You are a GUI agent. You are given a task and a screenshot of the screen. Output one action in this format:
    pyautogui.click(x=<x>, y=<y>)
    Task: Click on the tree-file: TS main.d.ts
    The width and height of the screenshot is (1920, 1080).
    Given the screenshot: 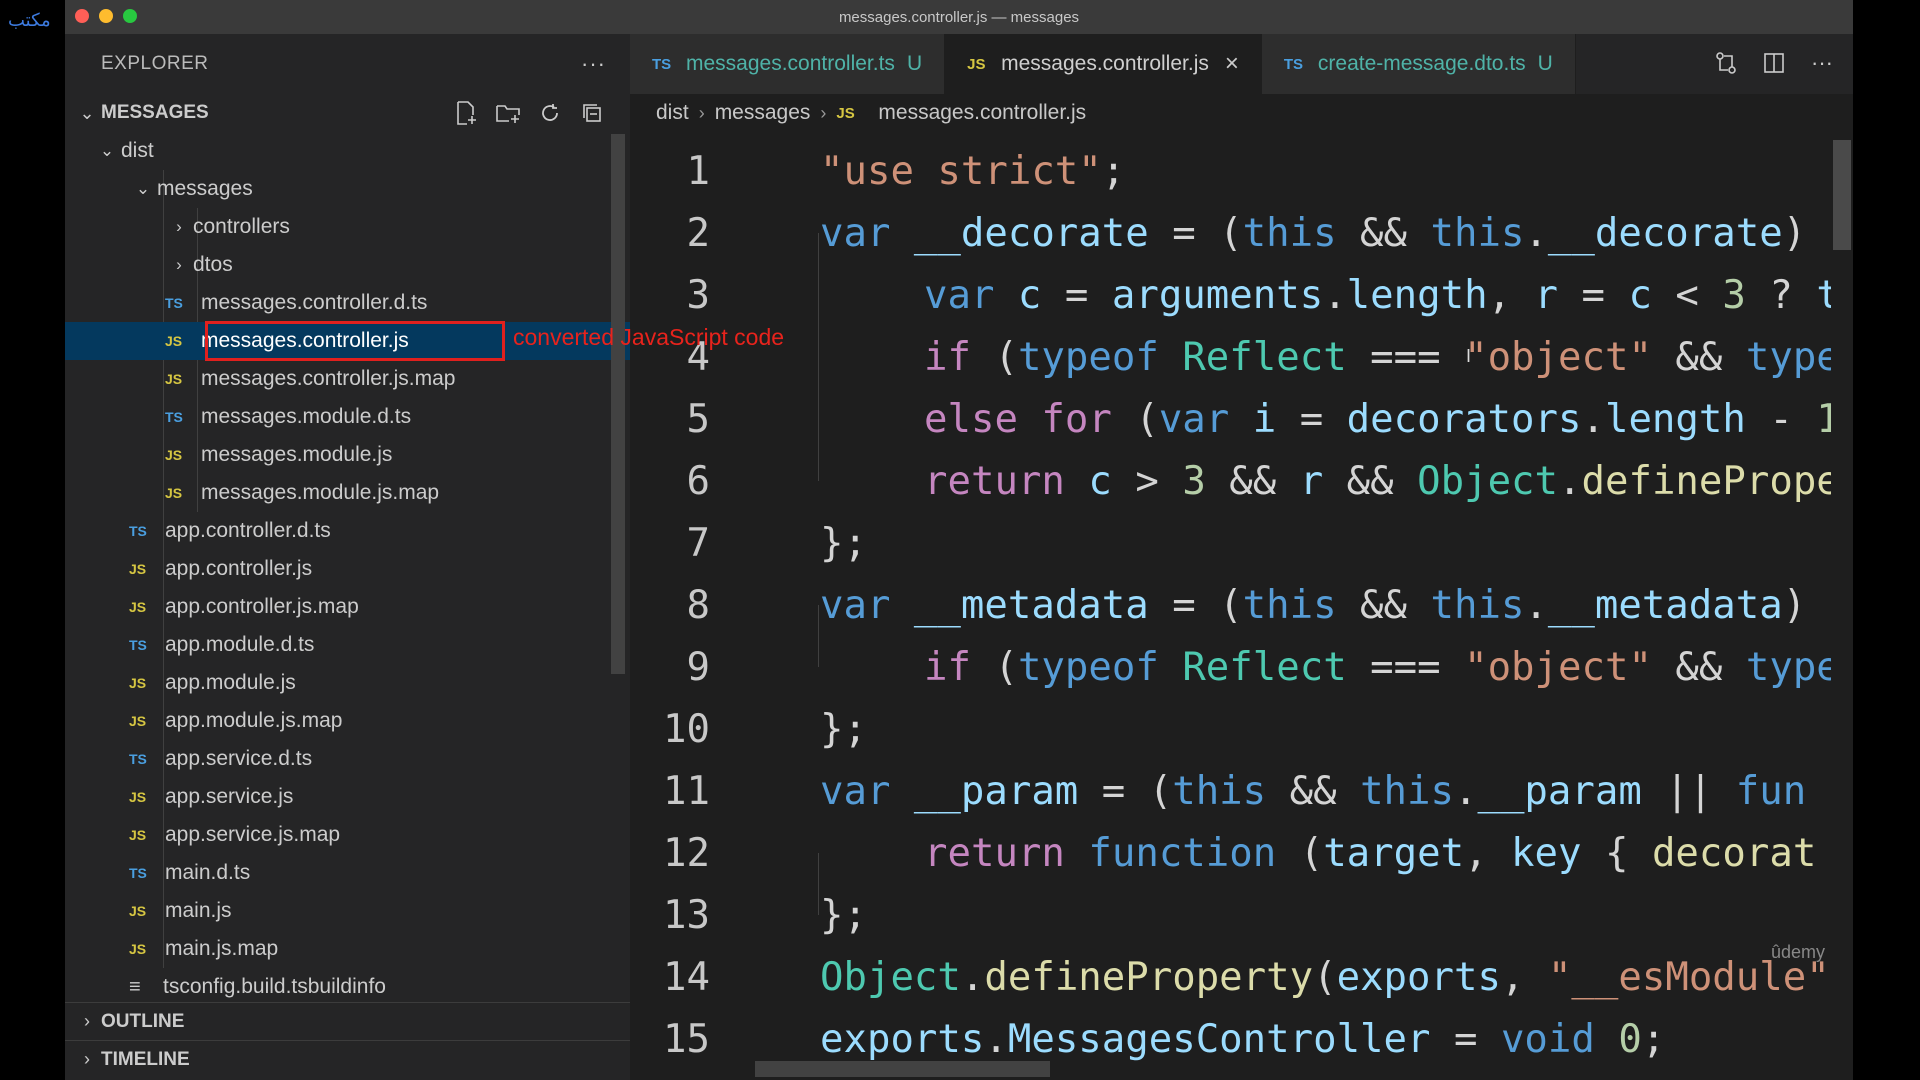 What is the action you would take?
    pyautogui.click(x=347, y=873)
    